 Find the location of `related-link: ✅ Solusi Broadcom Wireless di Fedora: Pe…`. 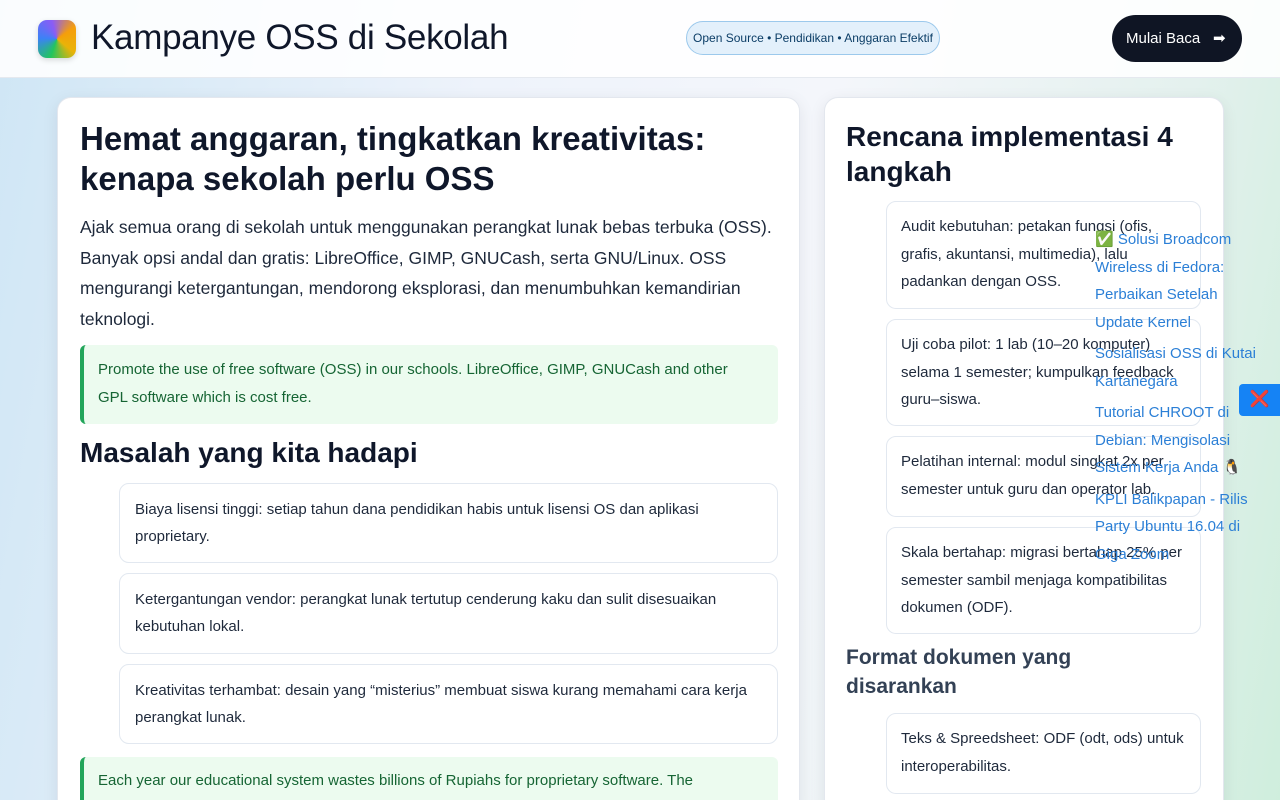

related-link: ✅ Solusi Broadcom Wireless di Fedora: Pe… is located at coordinates (1180, 281).